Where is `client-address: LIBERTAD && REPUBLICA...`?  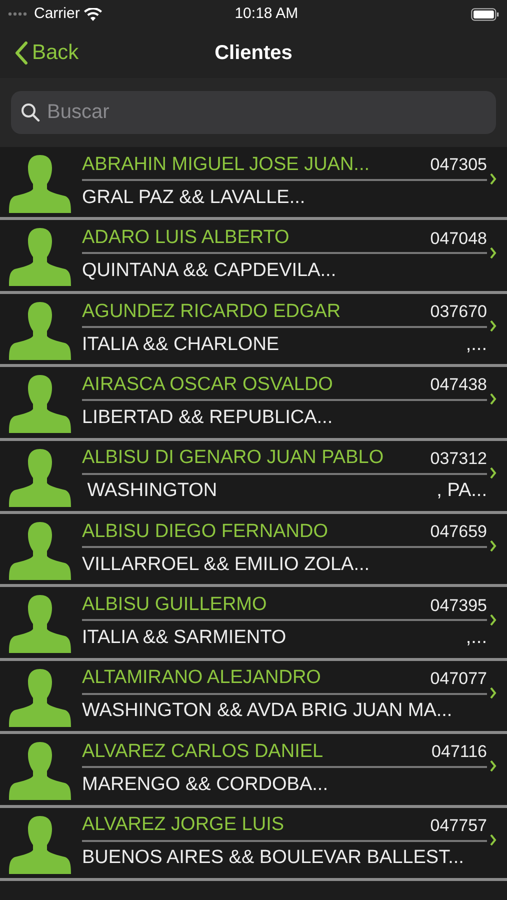
client-address: LIBERTAD && REPUBLICA... is located at coordinates (207, 418).